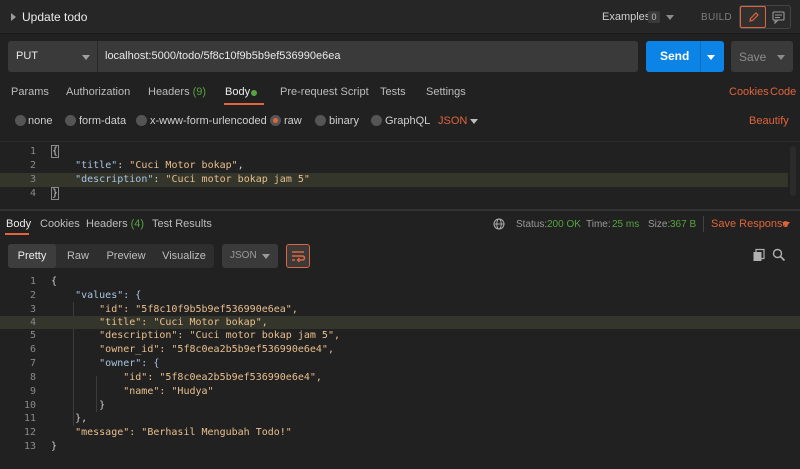 Image resolution: width=800 pixels, height=469 pixels. I want to click on editor-scrollbar, so click(793, 171).